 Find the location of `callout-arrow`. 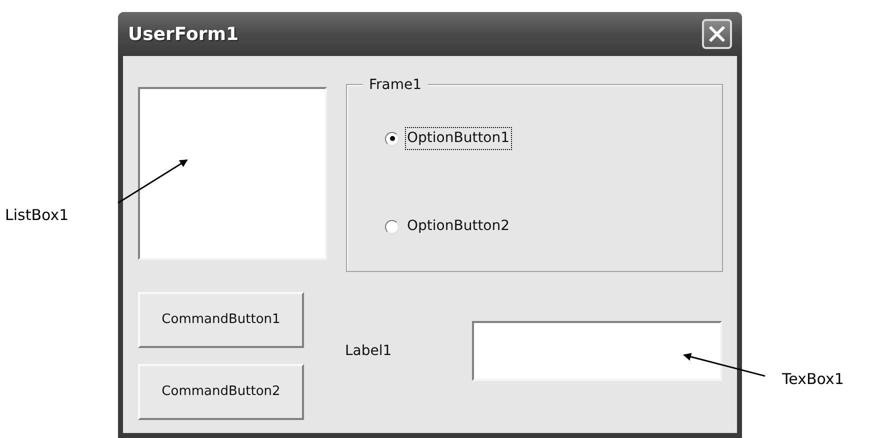

callout-arrow is located at coordinates (153, 181).